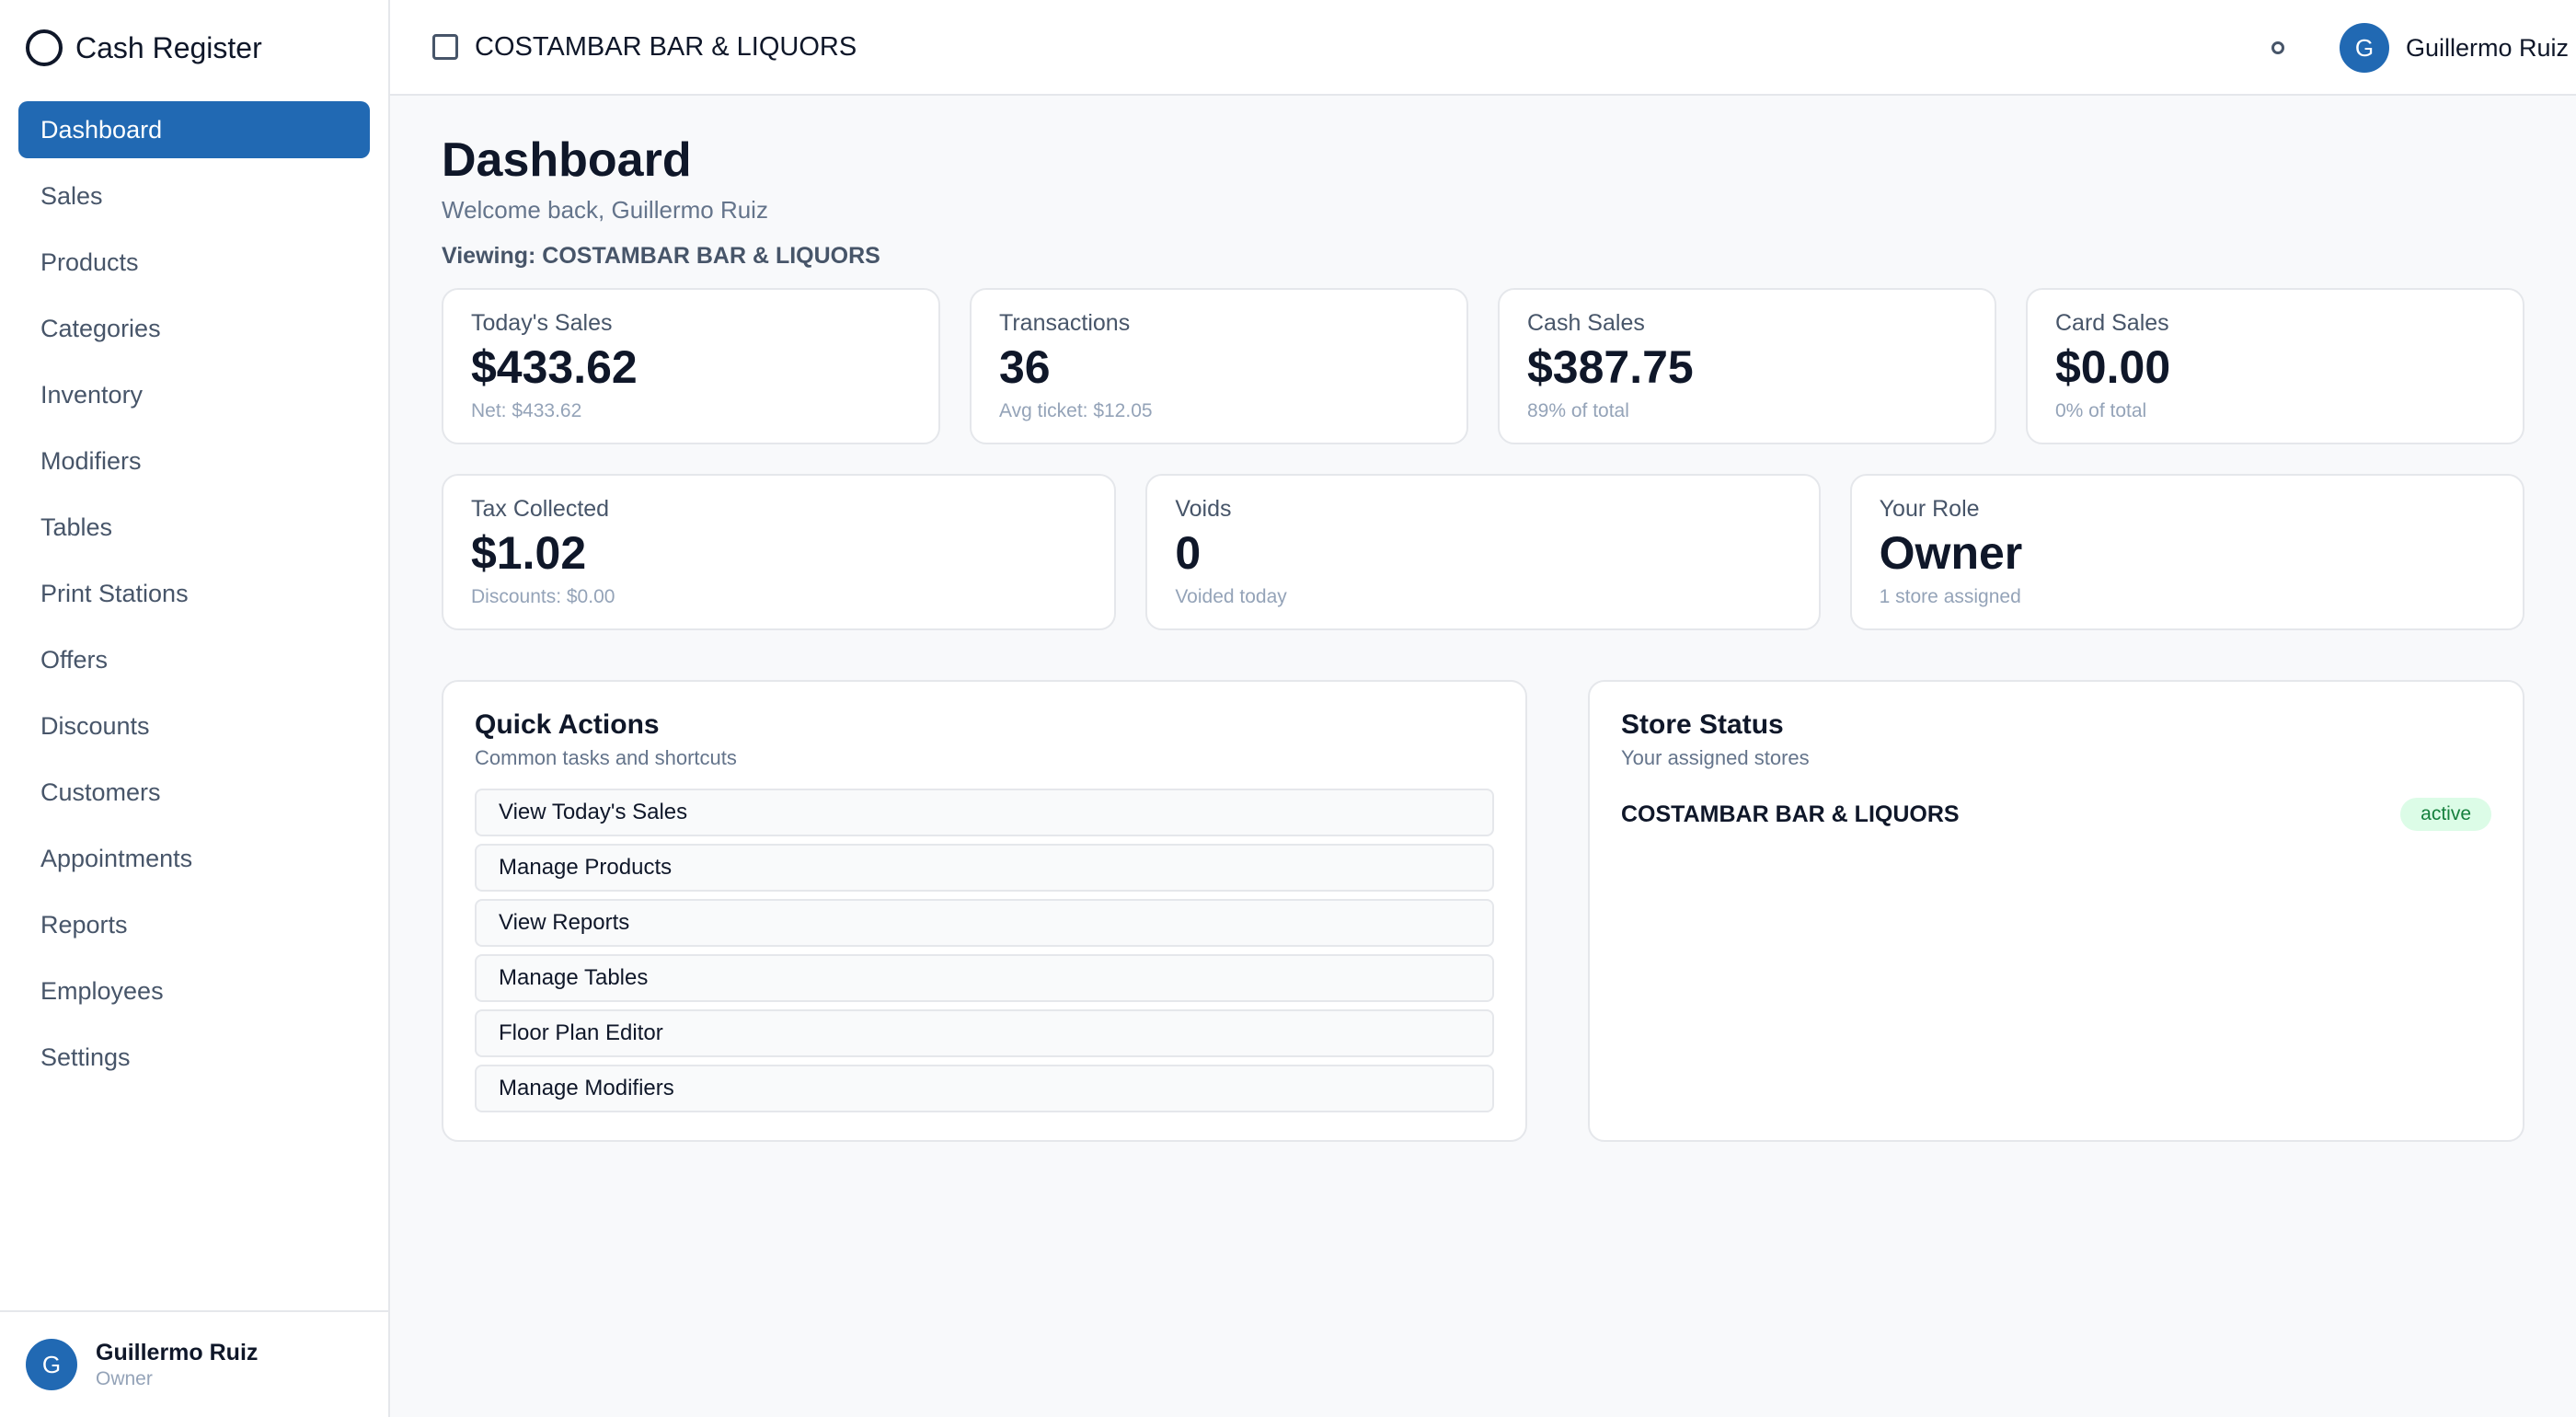  Describe the element at coordinates (1065, 323) in the screenshot. I see `stat-label: Transactions` at that location.